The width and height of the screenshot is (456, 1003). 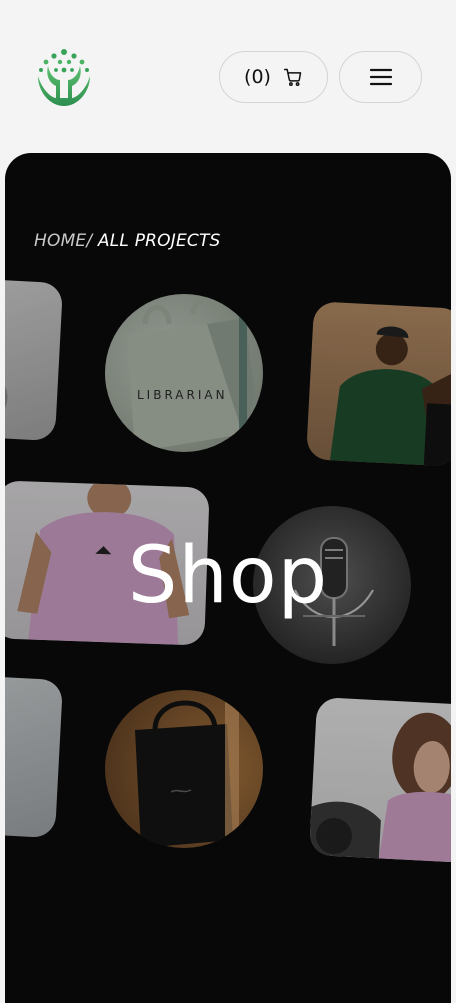 I want to click on page-title: Shop, so click(x=228, y=576).